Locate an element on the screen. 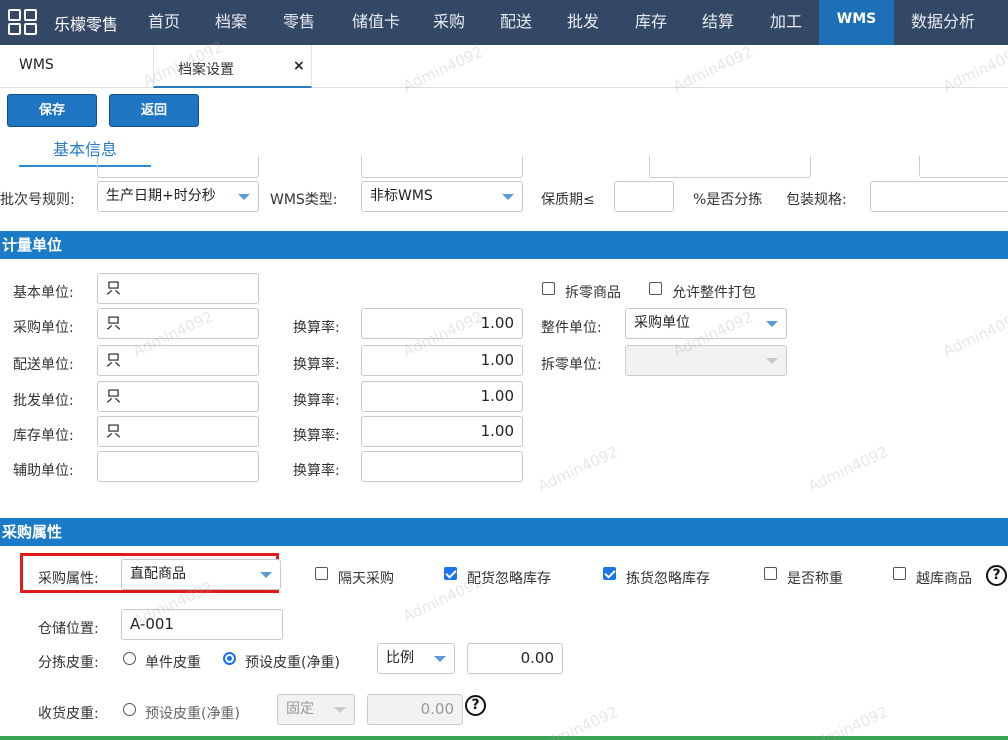 Image resolution: width=1008 pixels, height=740 pixels. sort-tare-preset-radio is located at coordinates (229, 658).